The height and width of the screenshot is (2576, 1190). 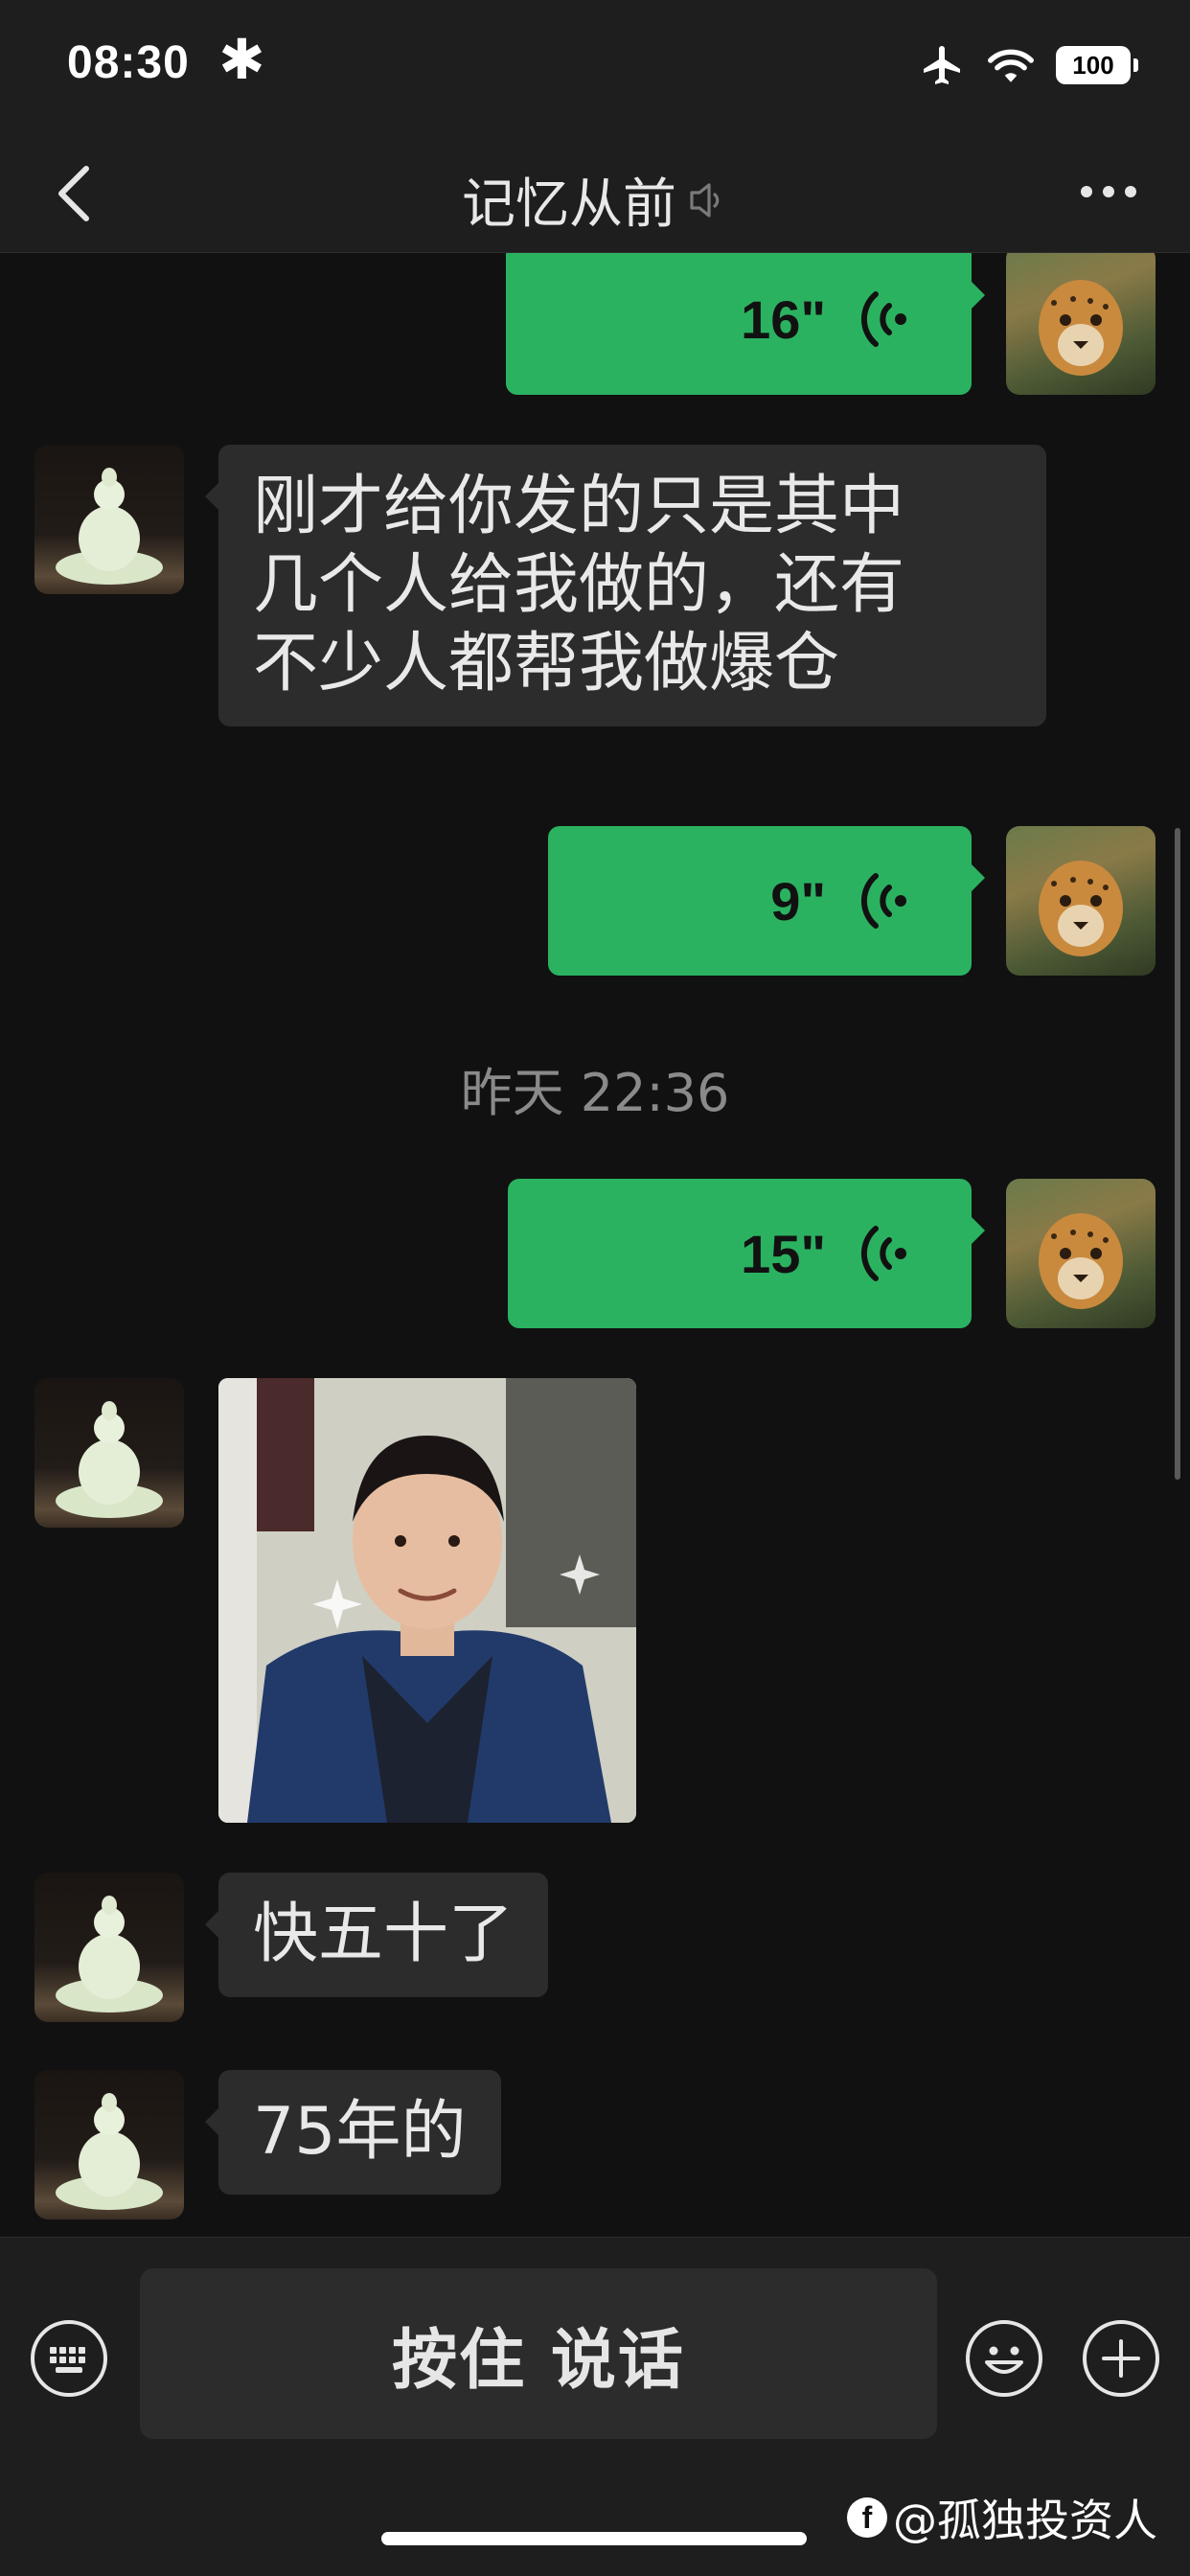 I want to click on more-dots-icon, so click(x=1108, y=191).